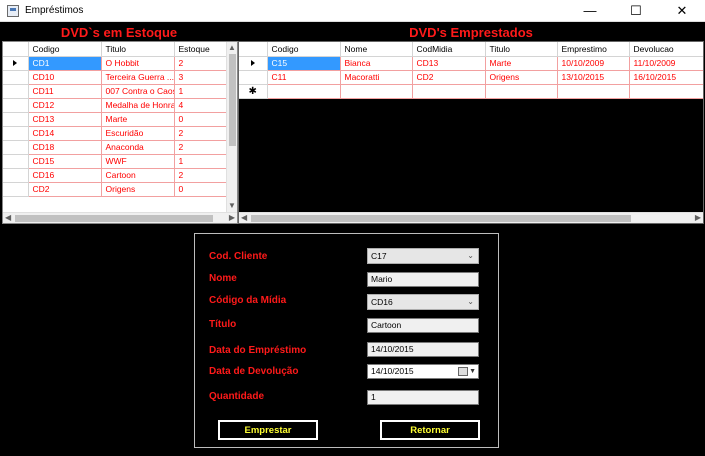 The width and height of the screenshot is (705, 456). I want to click on loans-new-row: ✱, so click(471, 91).